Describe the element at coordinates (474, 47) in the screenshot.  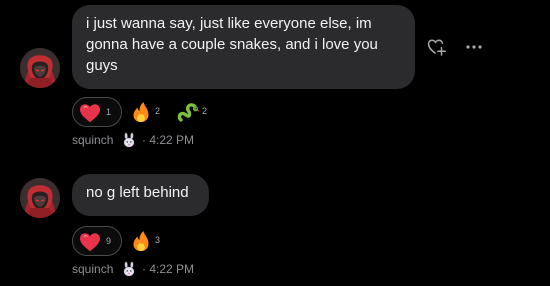
I see `more-dots-icon` at that location.